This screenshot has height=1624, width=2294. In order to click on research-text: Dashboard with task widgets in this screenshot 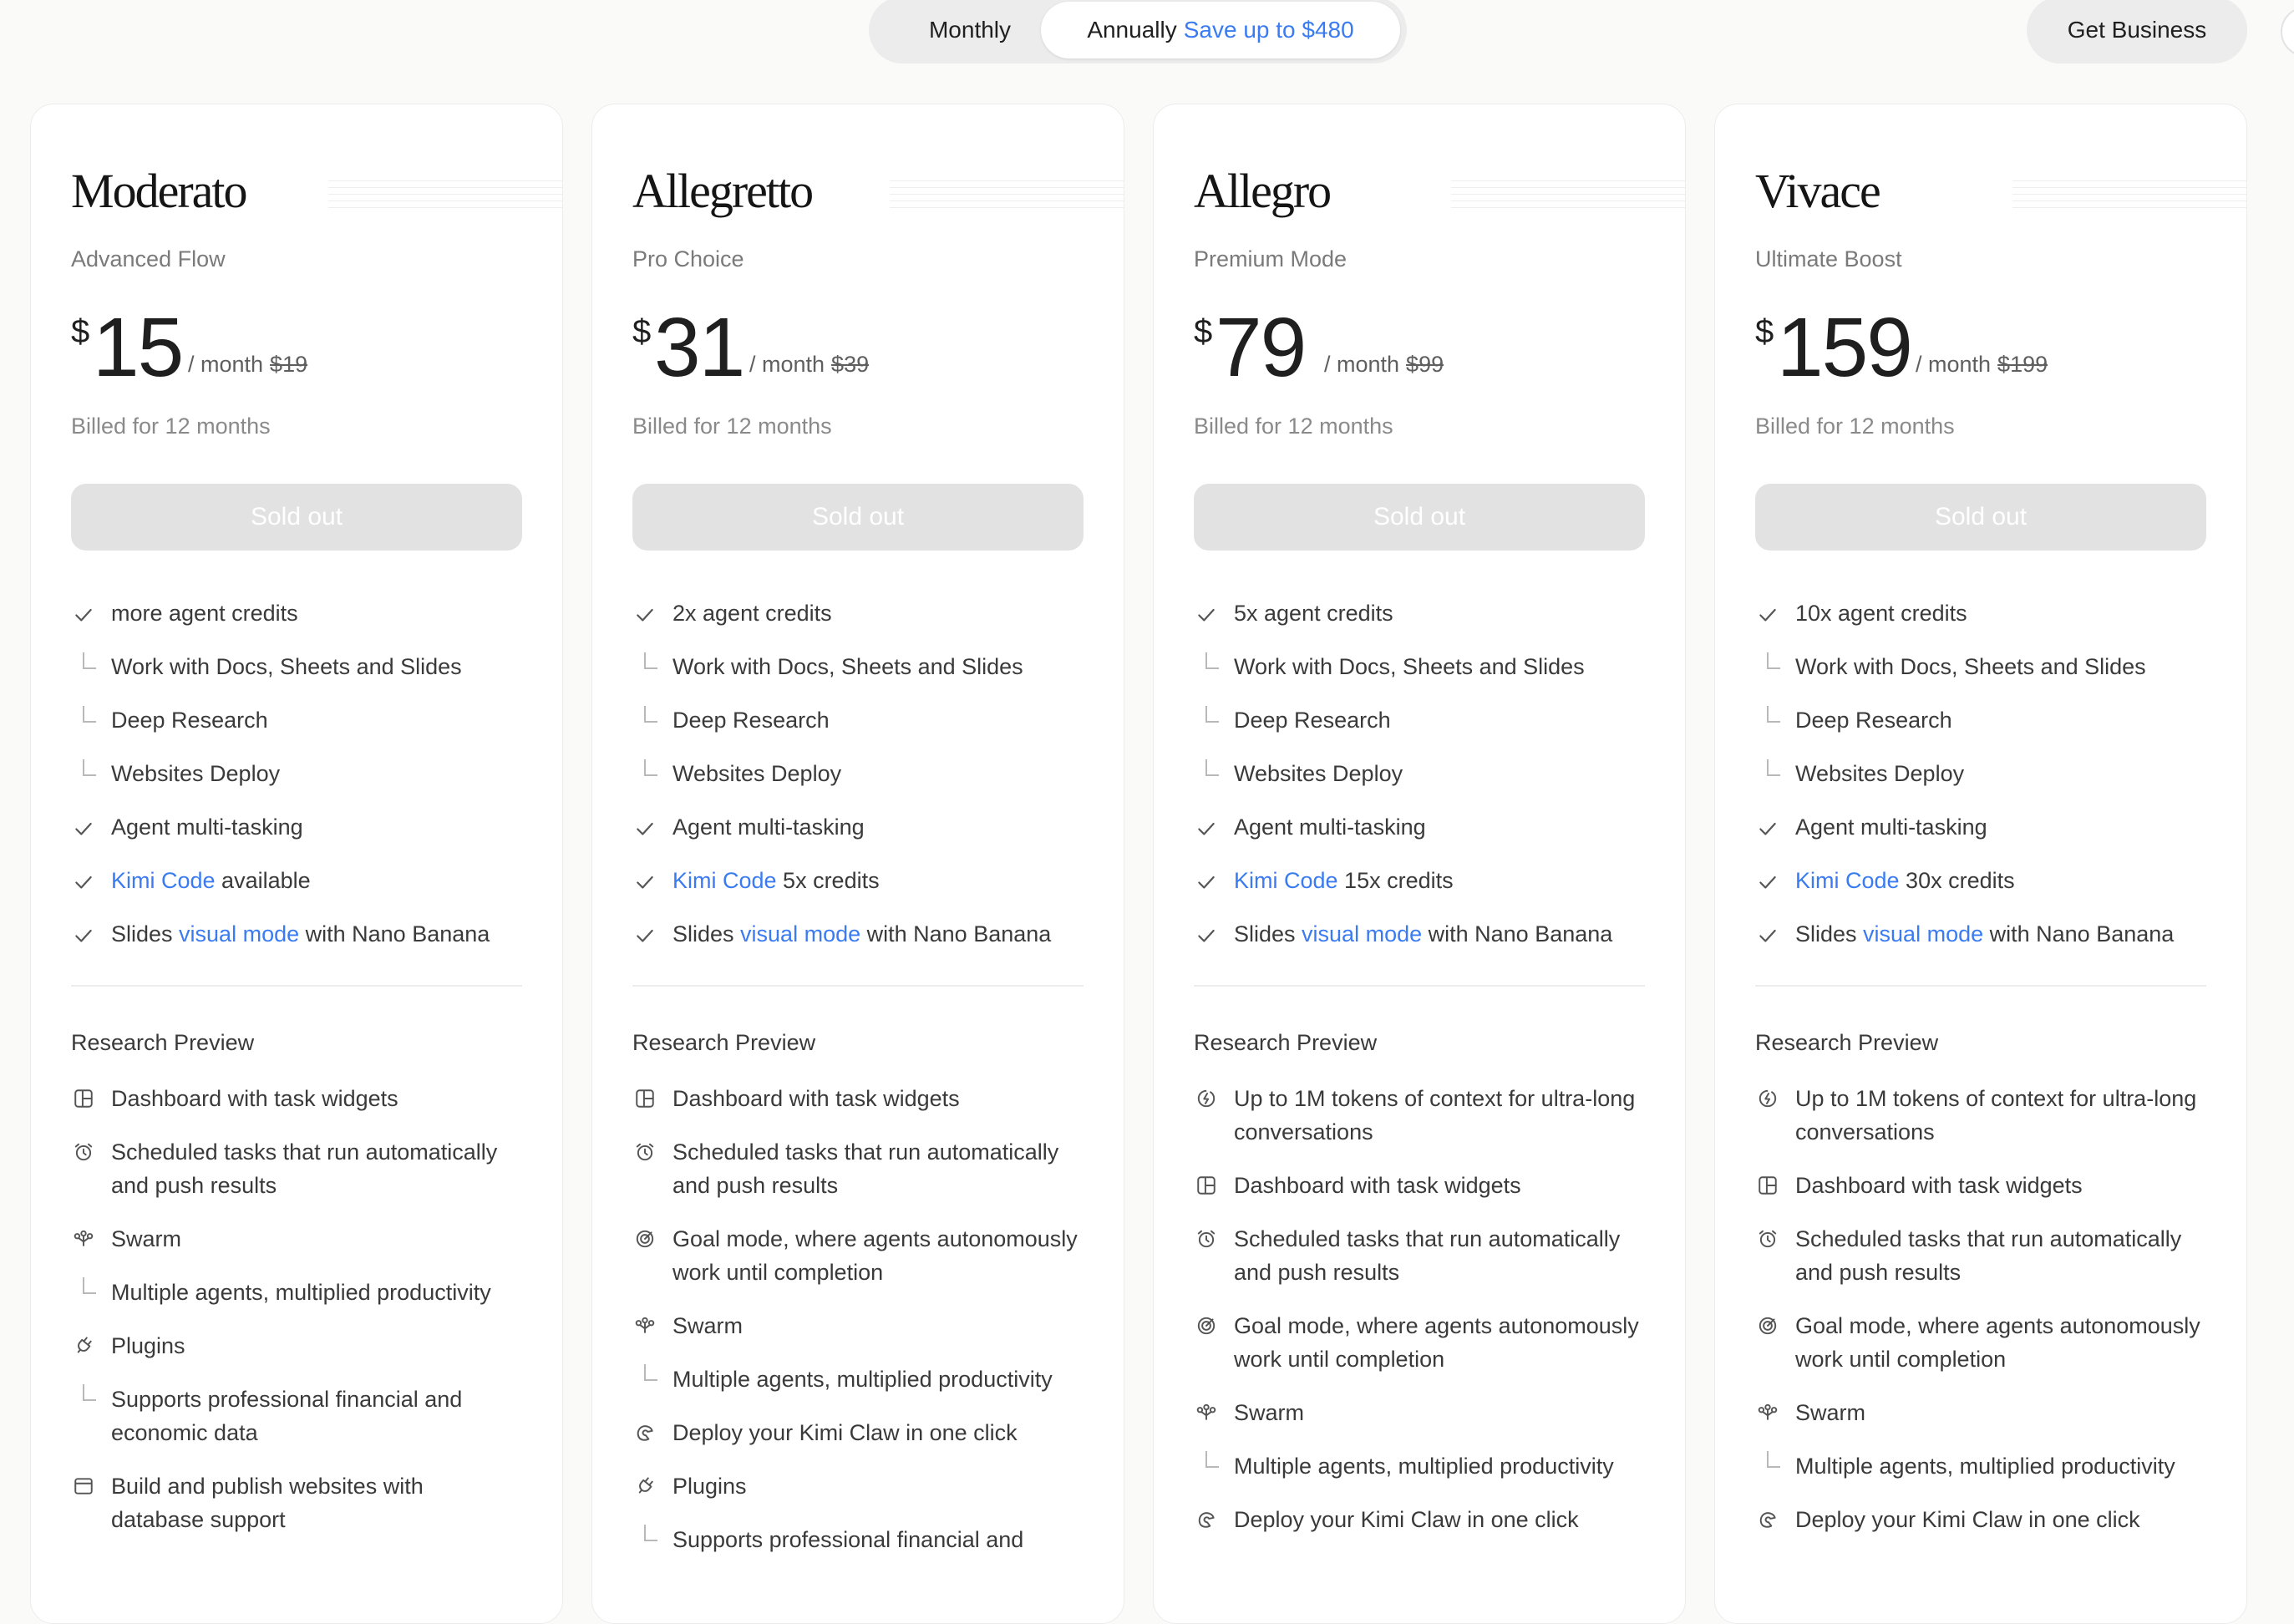, I will do `click(1939, 1185)`.